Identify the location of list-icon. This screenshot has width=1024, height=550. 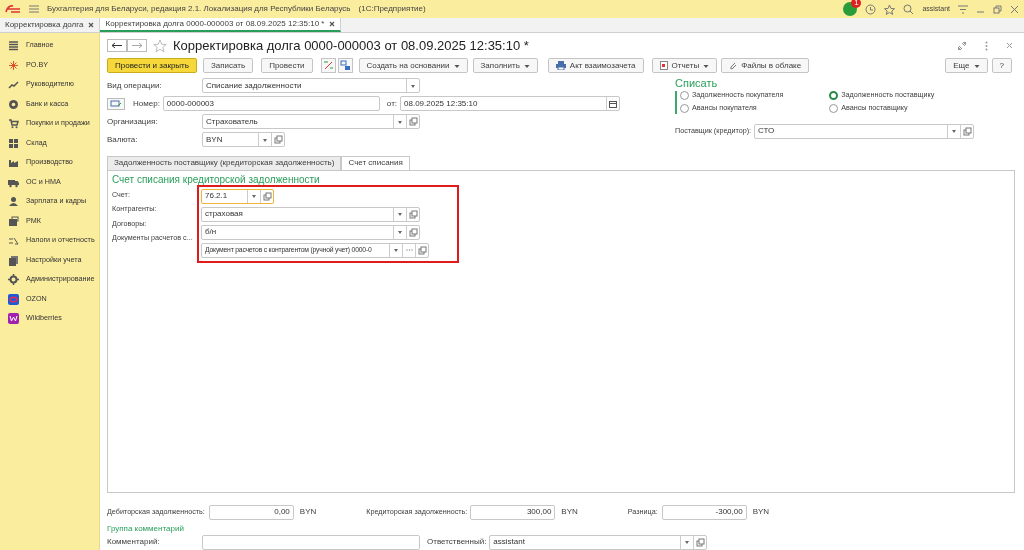
(13, 46).